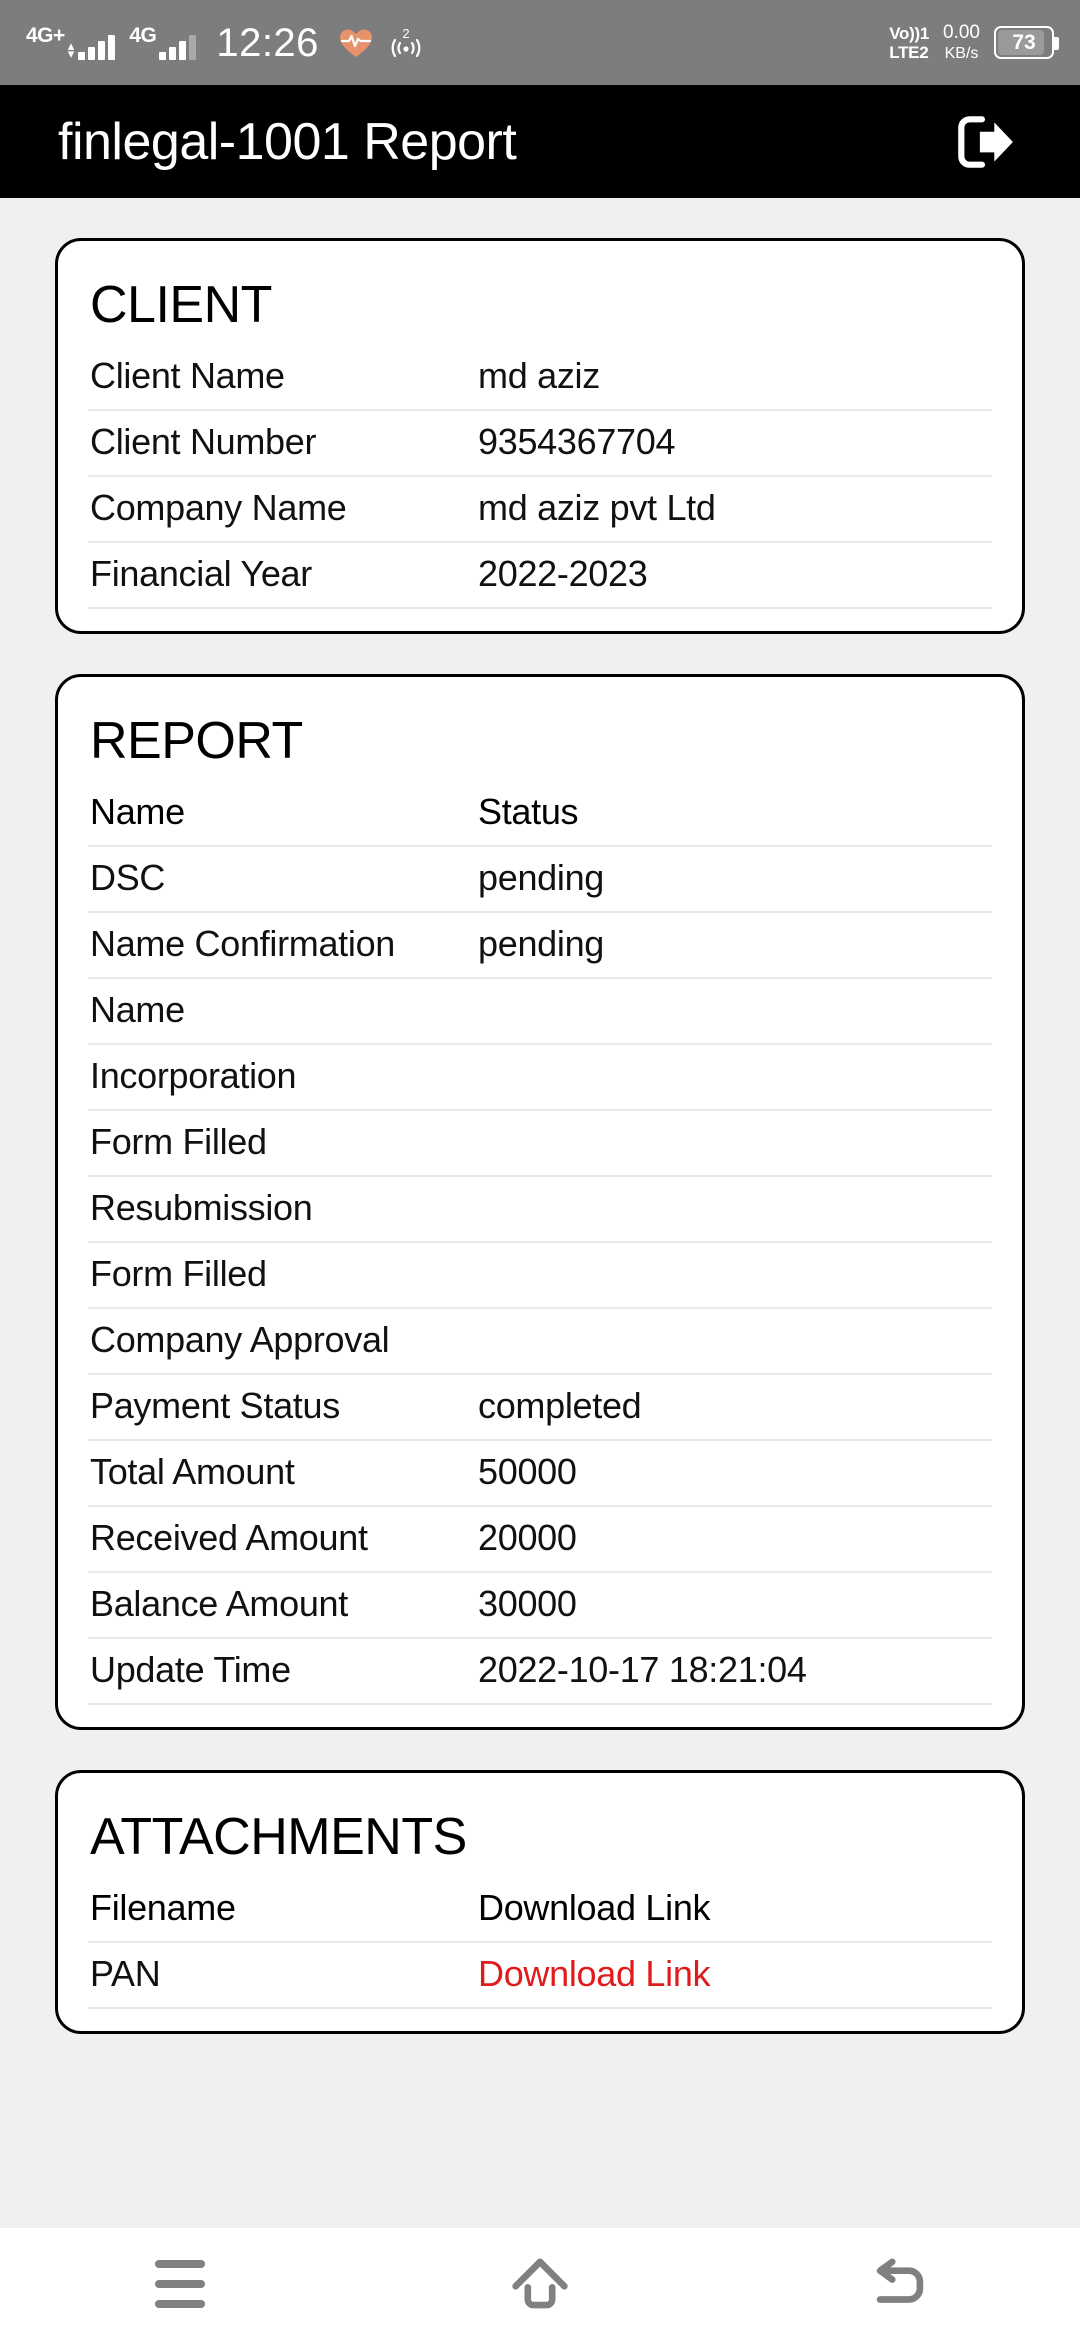  I want to click on battery-icon: 73, so click(1026, 42).